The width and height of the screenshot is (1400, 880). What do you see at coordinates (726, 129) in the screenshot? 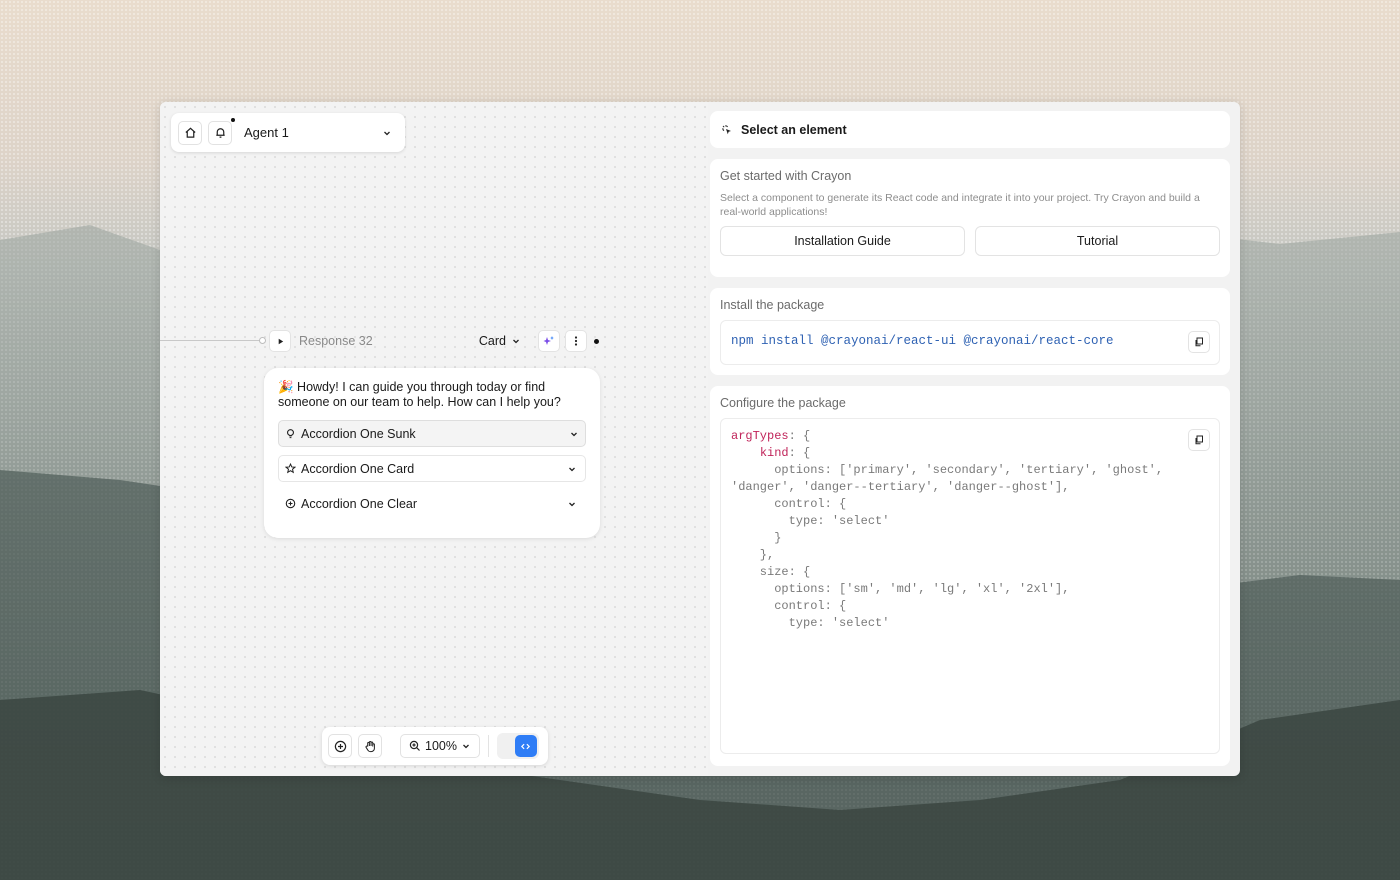
I see `select-cursor-icon` at bounding box center [726, 129].